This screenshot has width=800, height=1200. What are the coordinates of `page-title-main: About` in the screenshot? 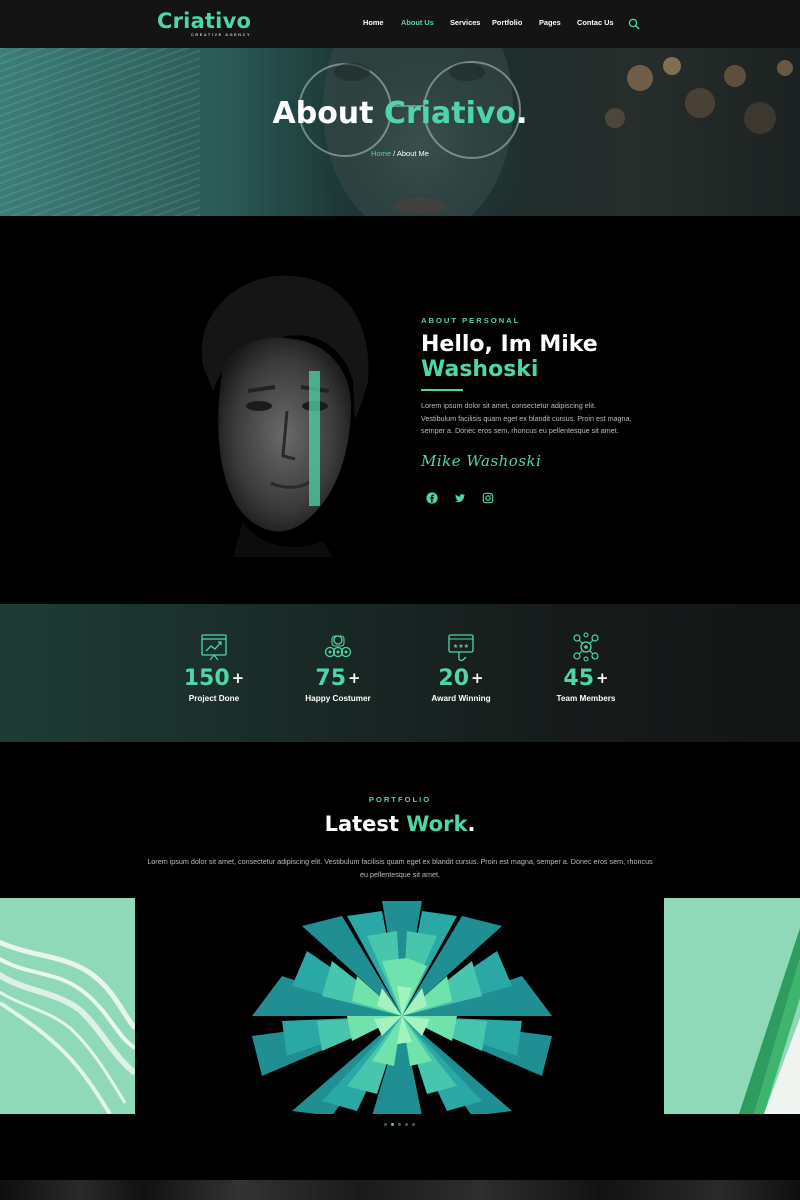 It's located at (328, 113).